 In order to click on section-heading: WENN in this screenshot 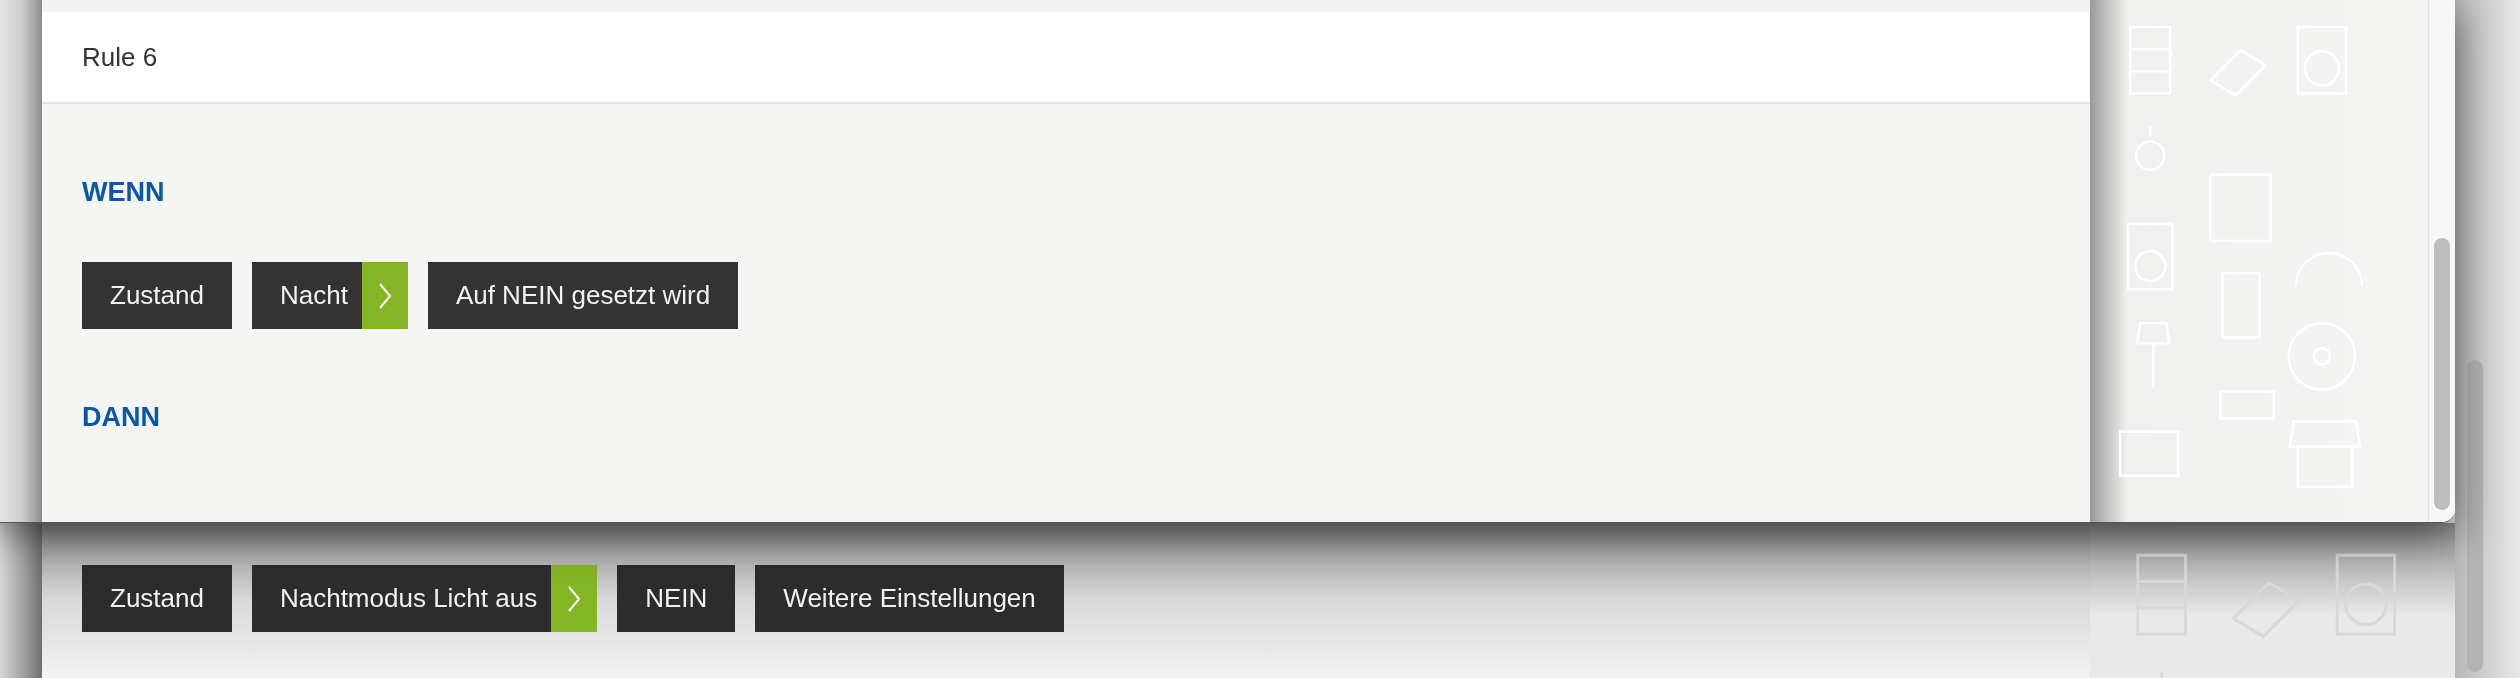, I will do `click(124, 192)`.